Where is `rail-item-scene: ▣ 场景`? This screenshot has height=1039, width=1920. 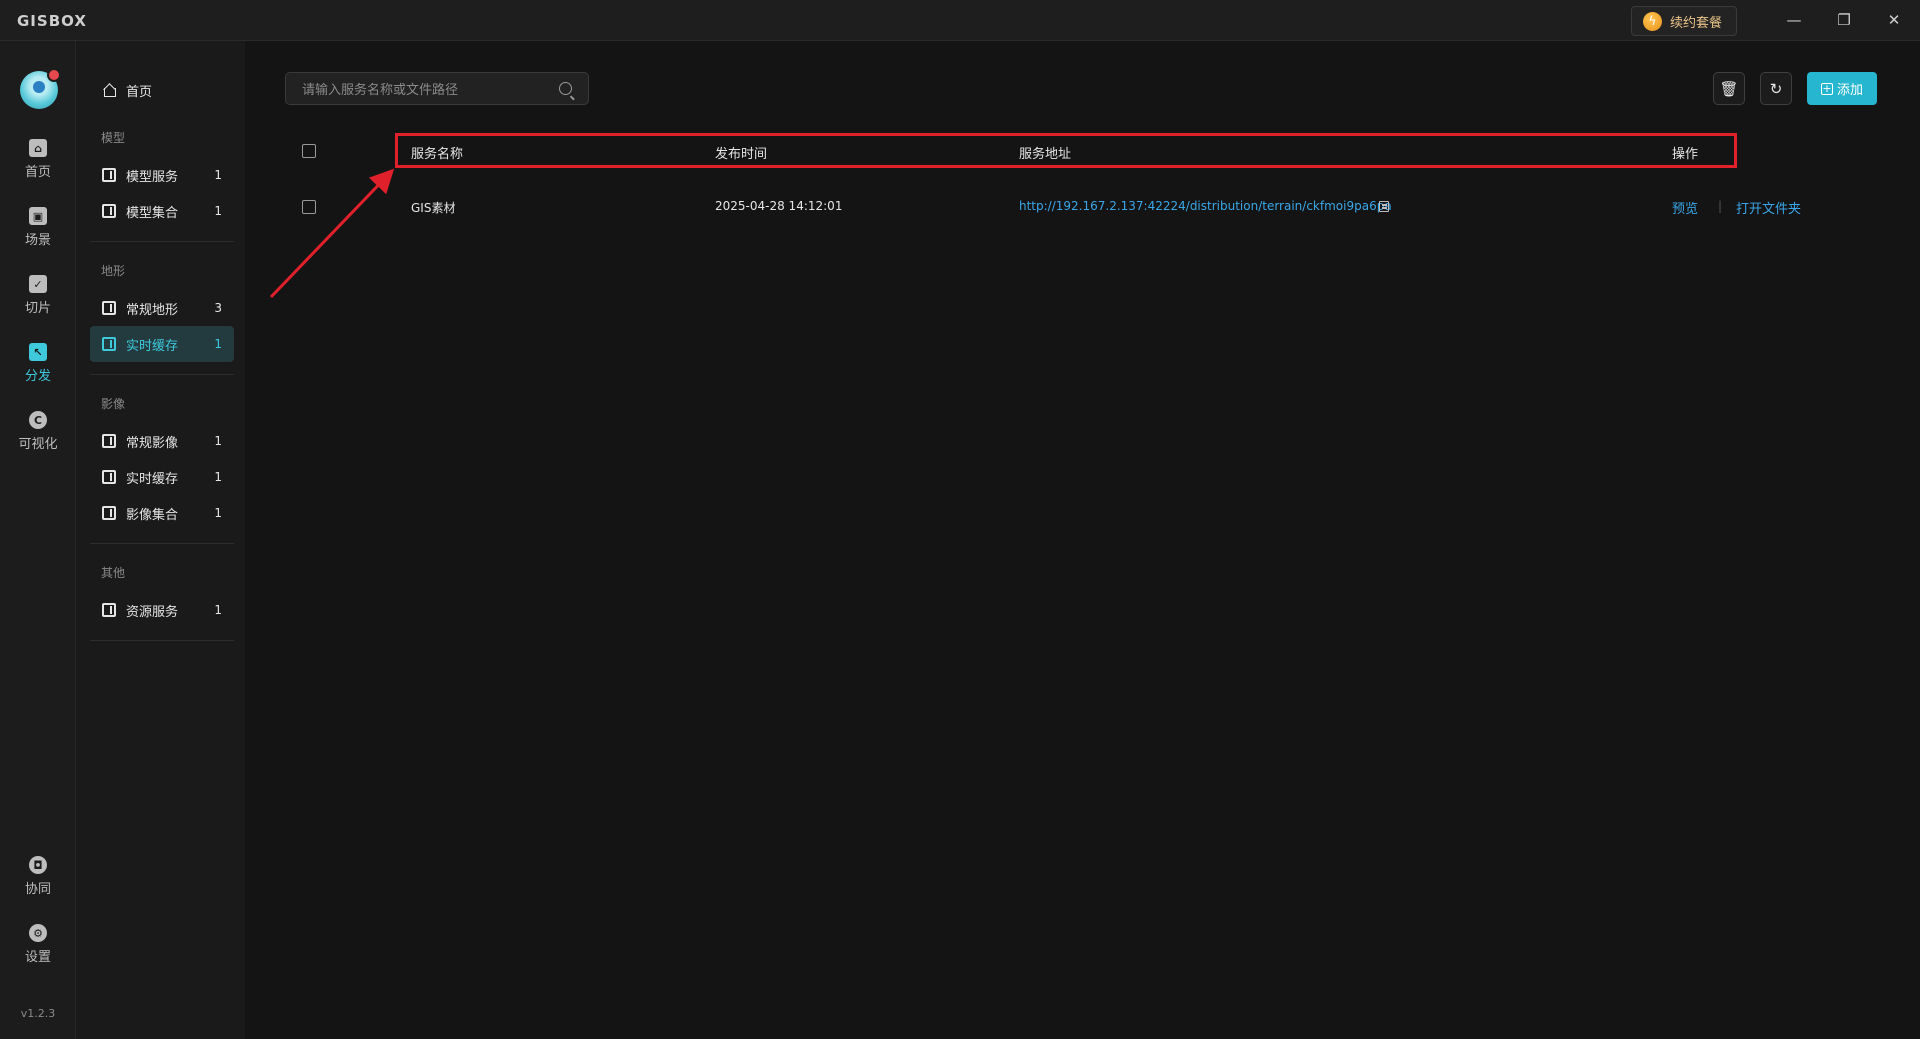
rail-item-scene: ▣ 场景 is located at coordinates (38, 234).